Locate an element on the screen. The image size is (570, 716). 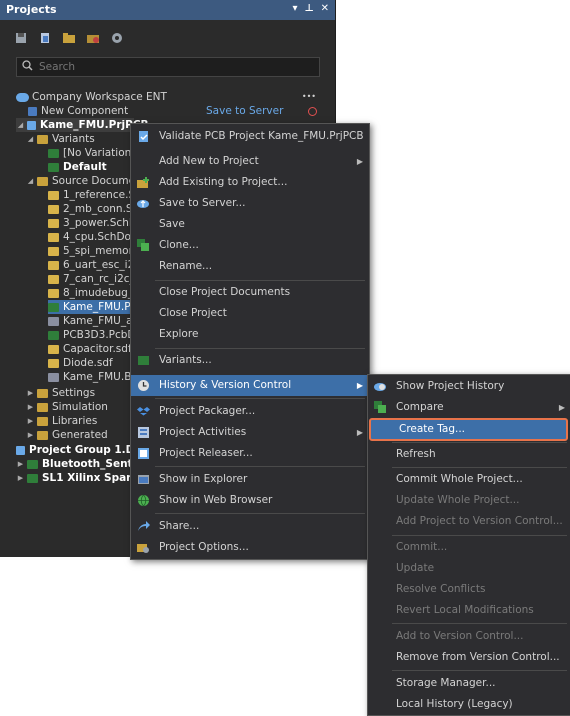
menu-item-project-activities: Project Activities ▶ is located at coordinates (250, 432).